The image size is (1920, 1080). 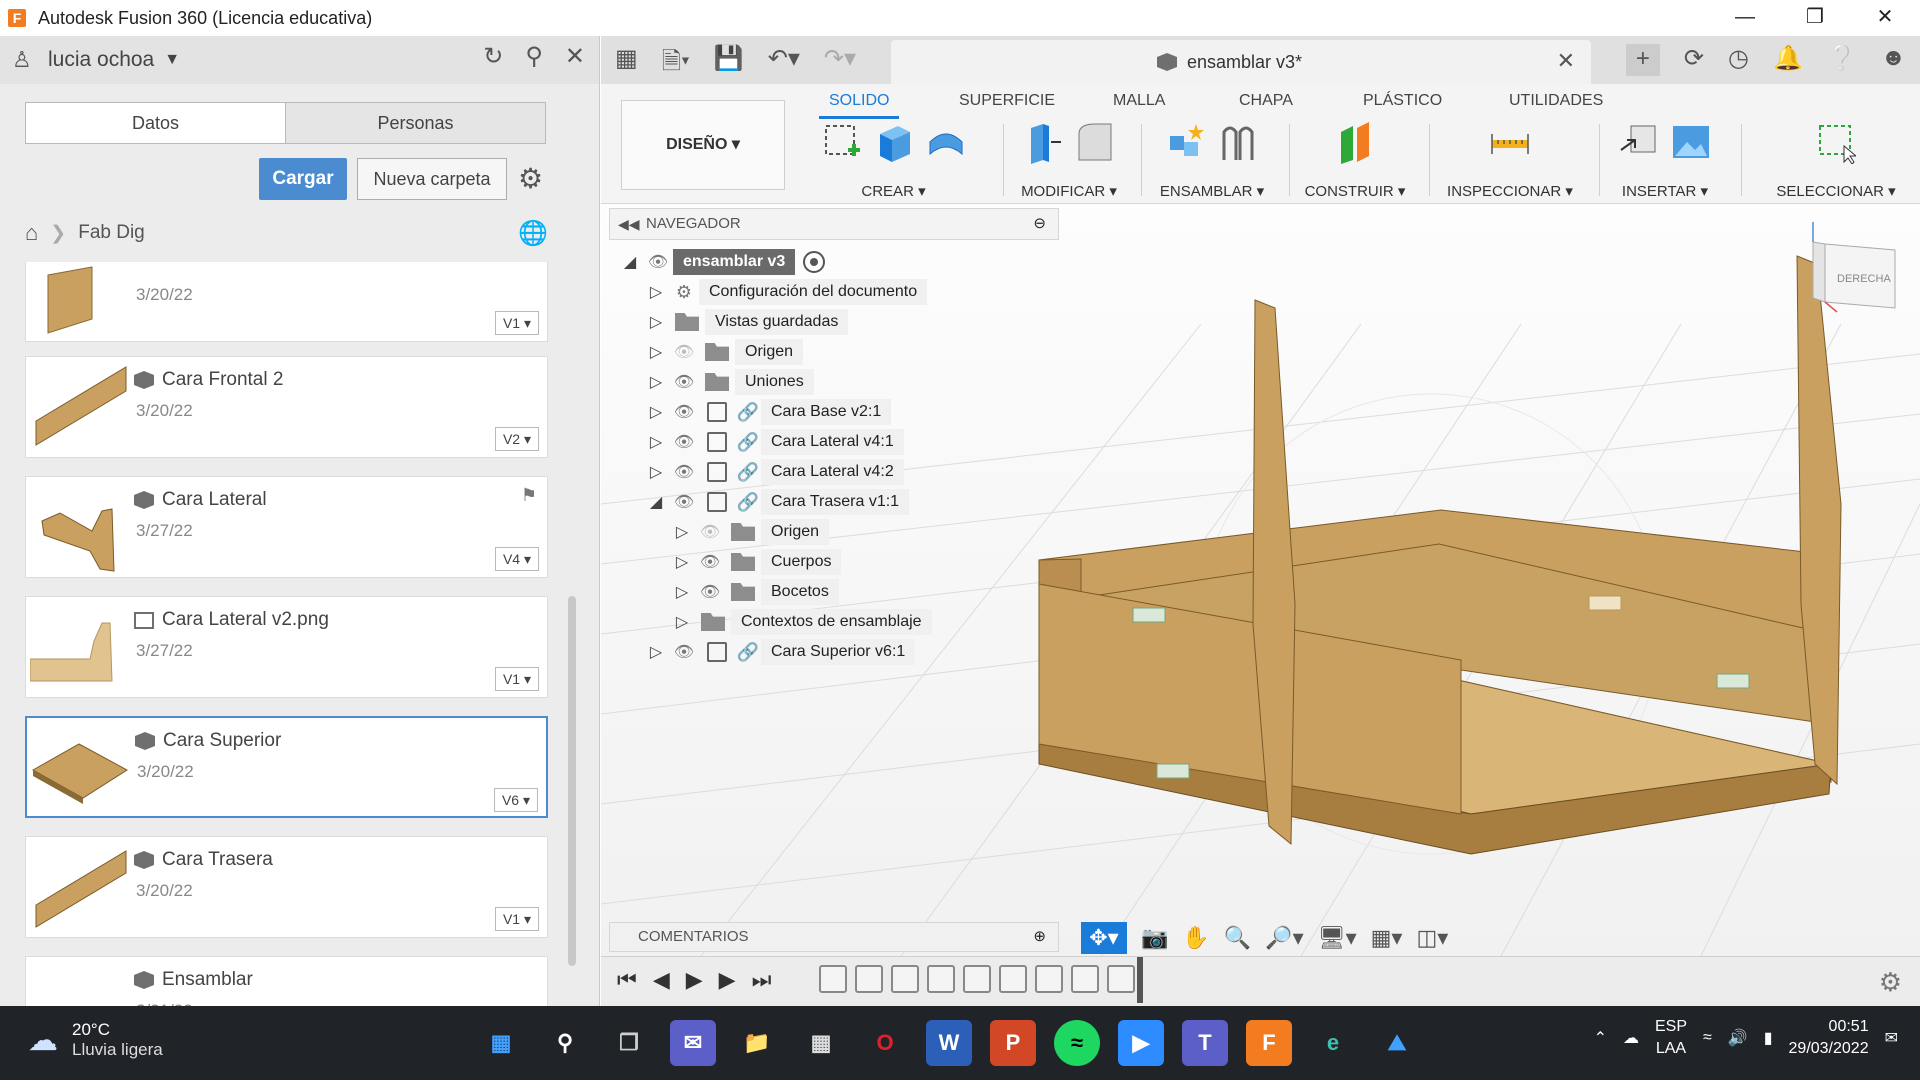 What do you see at coordinates (1815, 18) in the screenshot?
I see `restore-button: ❐` at bounding box center [1815, 18].